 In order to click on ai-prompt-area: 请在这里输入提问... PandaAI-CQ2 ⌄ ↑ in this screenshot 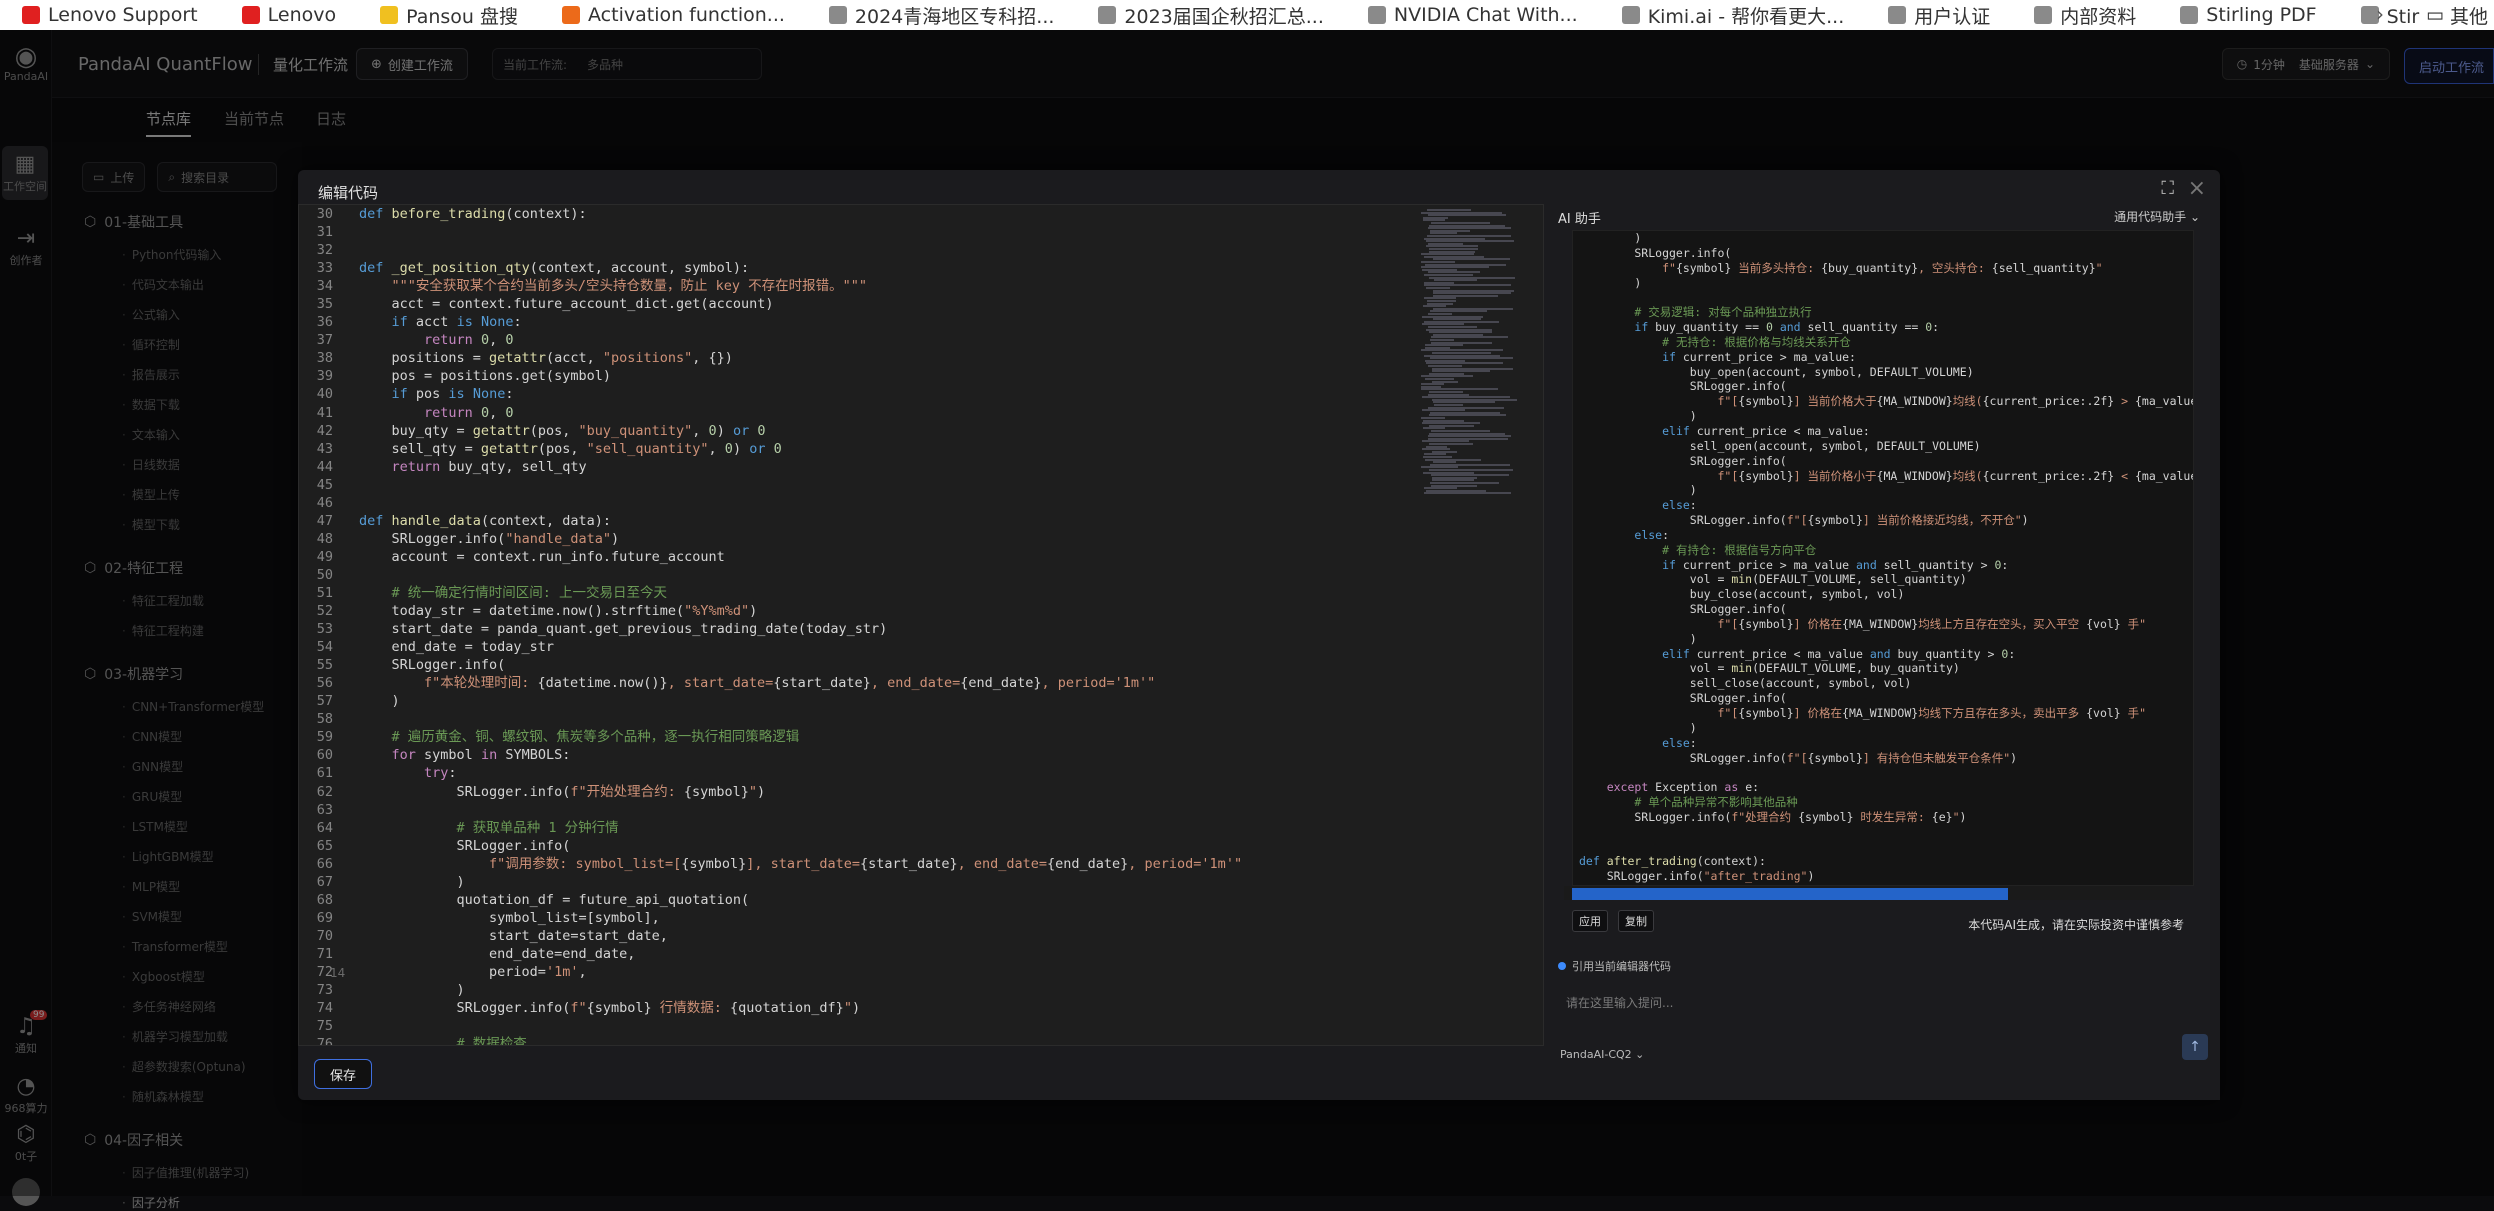, I will do `click(1885, 1039)`.